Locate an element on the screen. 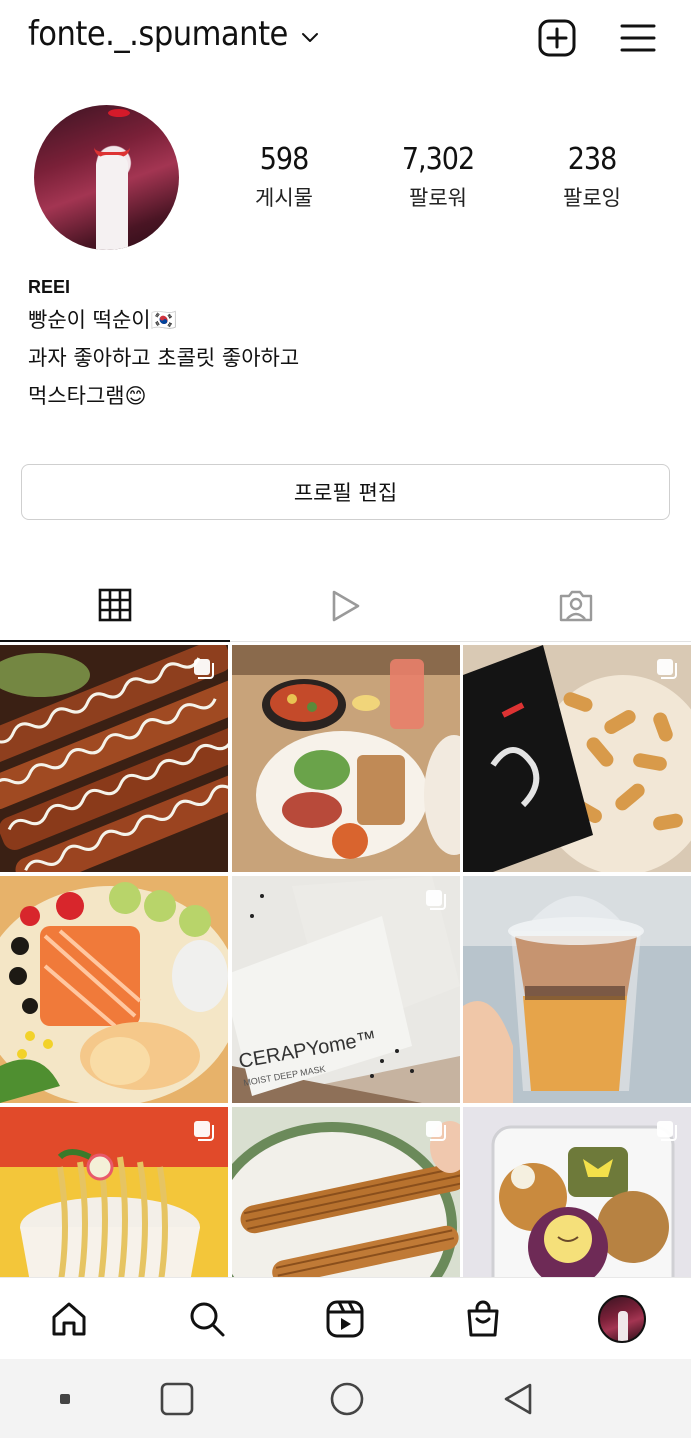 The height and width of the screenshot is (1438, 691). display-name: REEI is located at coordinates (49, 287).